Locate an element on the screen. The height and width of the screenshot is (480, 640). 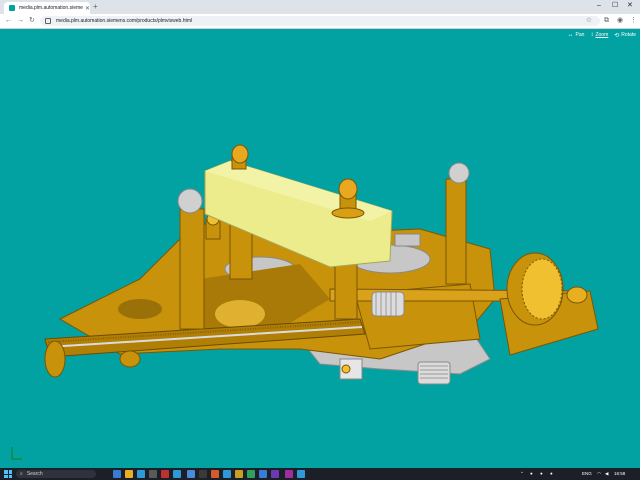
zoom-label: Zoom is located at coordinates (602, 35).